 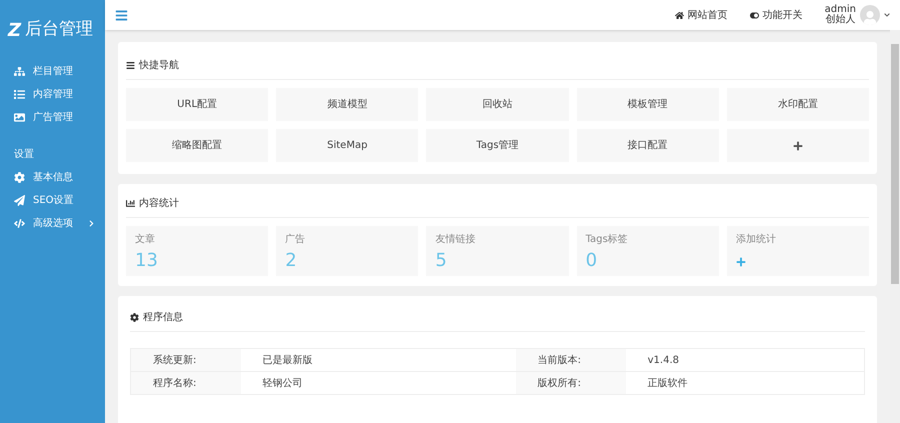 What do you see at coordinates (19, 117) in the screenshot?
I see `image-icon` at bounding box center [19, 117].